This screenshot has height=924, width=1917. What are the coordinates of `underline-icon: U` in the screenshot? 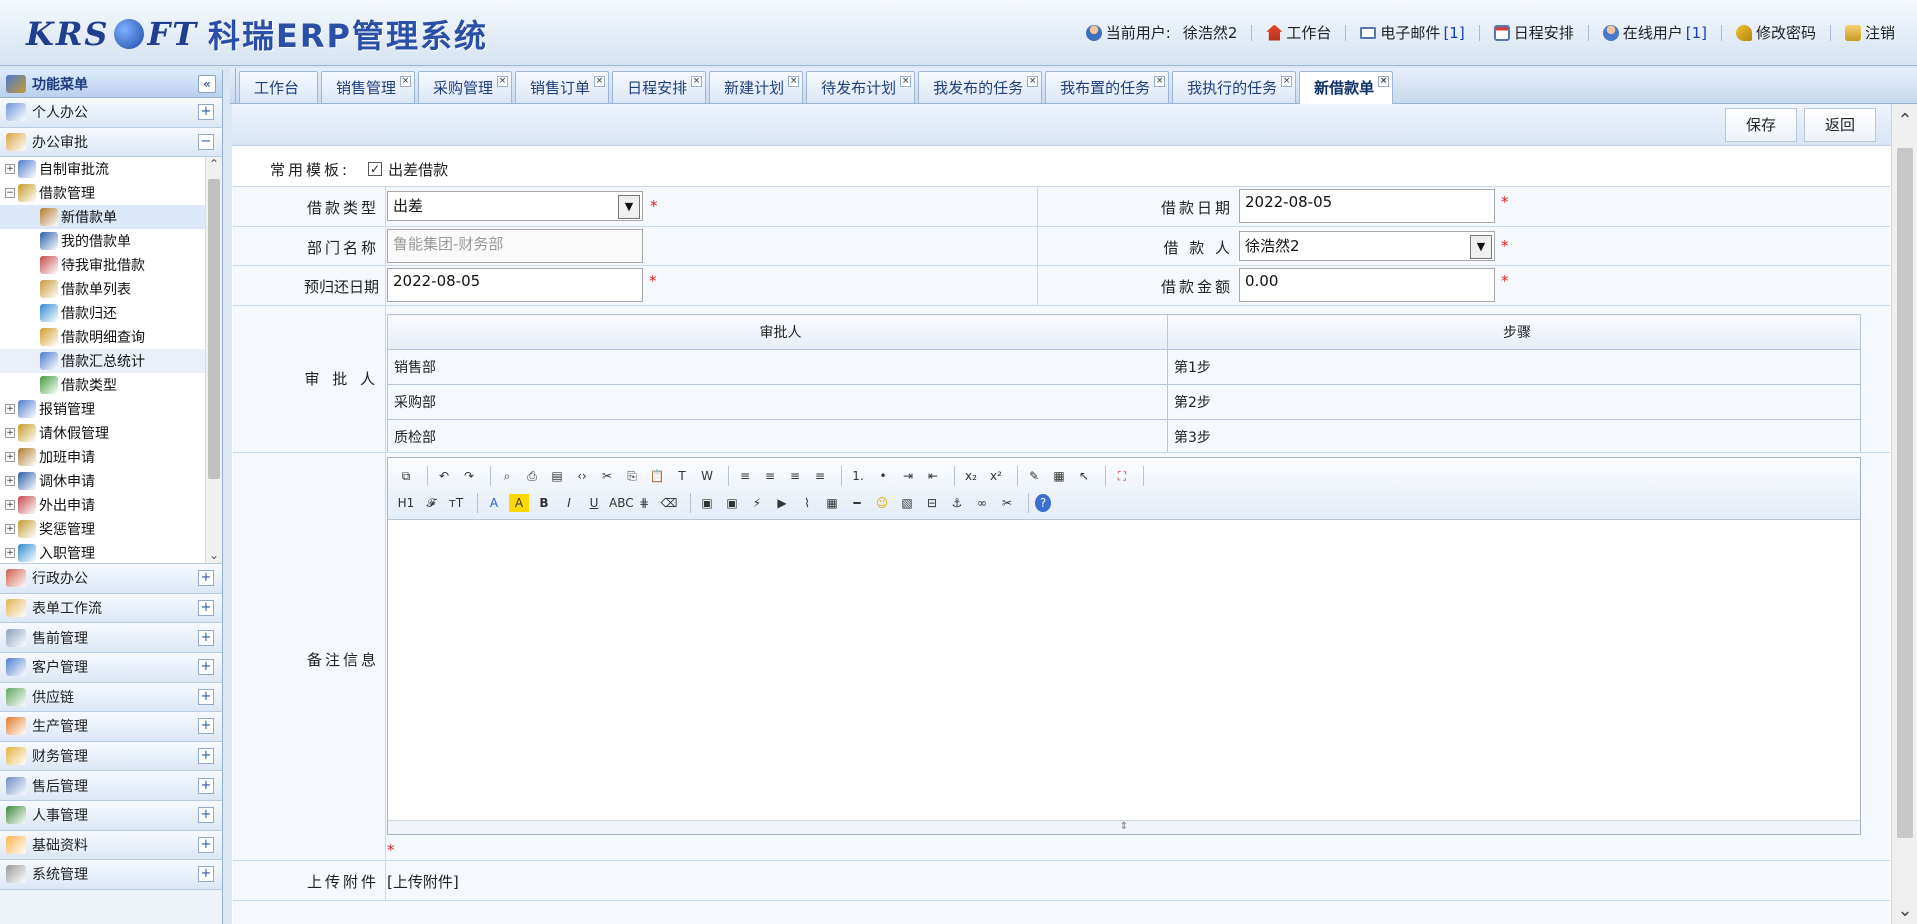 It's located at (594, 503).